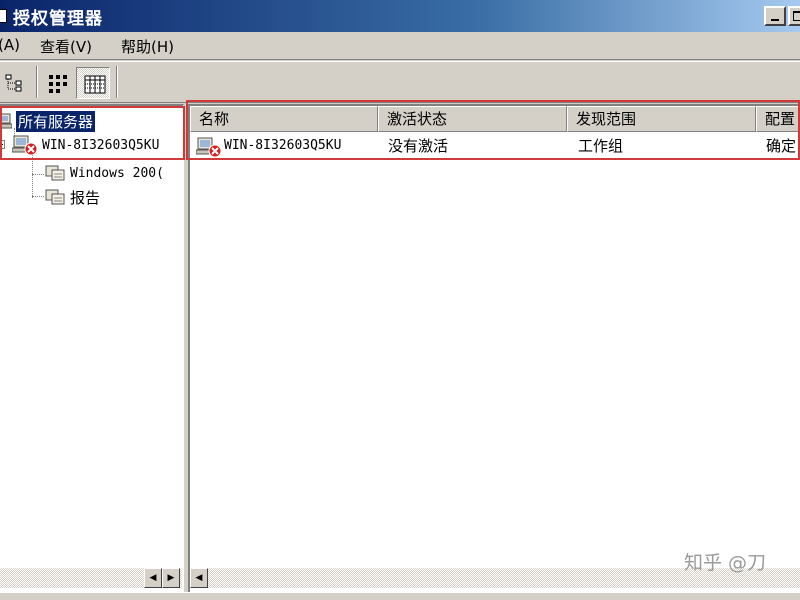  I want to click on tree-item-product: Windows 200(, so click(104, 173).